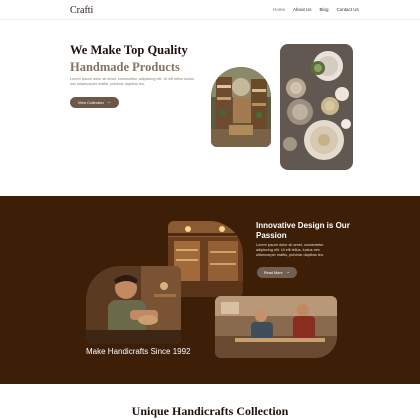 Image resolution: width=420 pixels, height=420 pixels. I want to click on read-more-label: Read More, so click(273, 272).